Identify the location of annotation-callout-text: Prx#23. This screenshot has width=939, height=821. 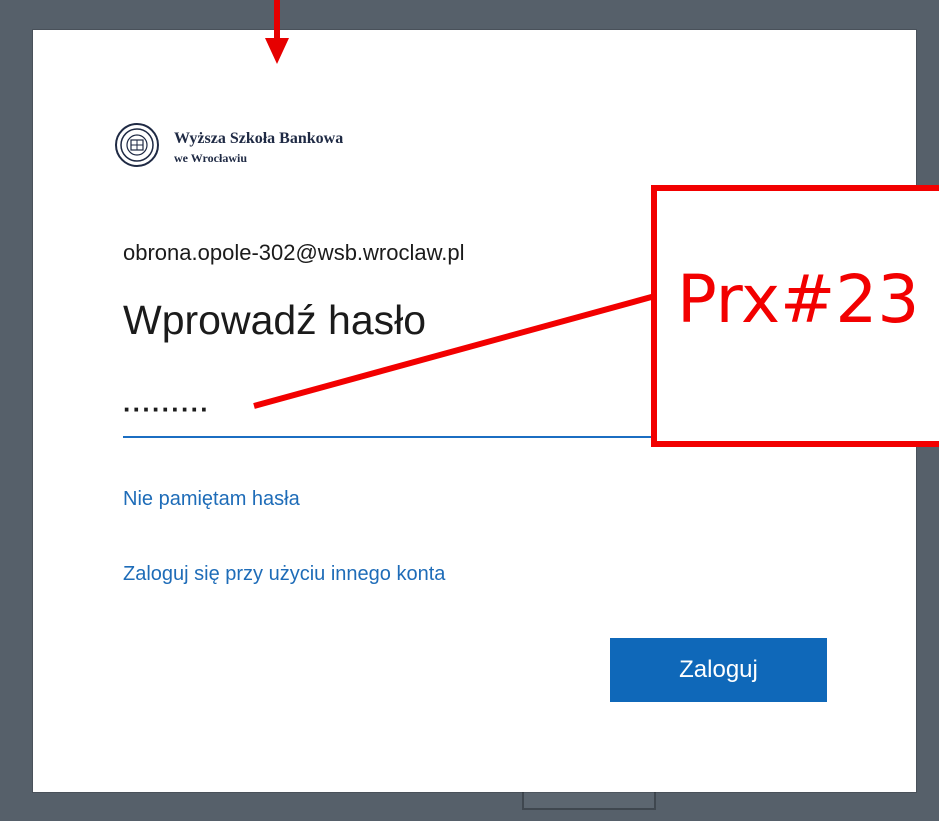
(798, 299).